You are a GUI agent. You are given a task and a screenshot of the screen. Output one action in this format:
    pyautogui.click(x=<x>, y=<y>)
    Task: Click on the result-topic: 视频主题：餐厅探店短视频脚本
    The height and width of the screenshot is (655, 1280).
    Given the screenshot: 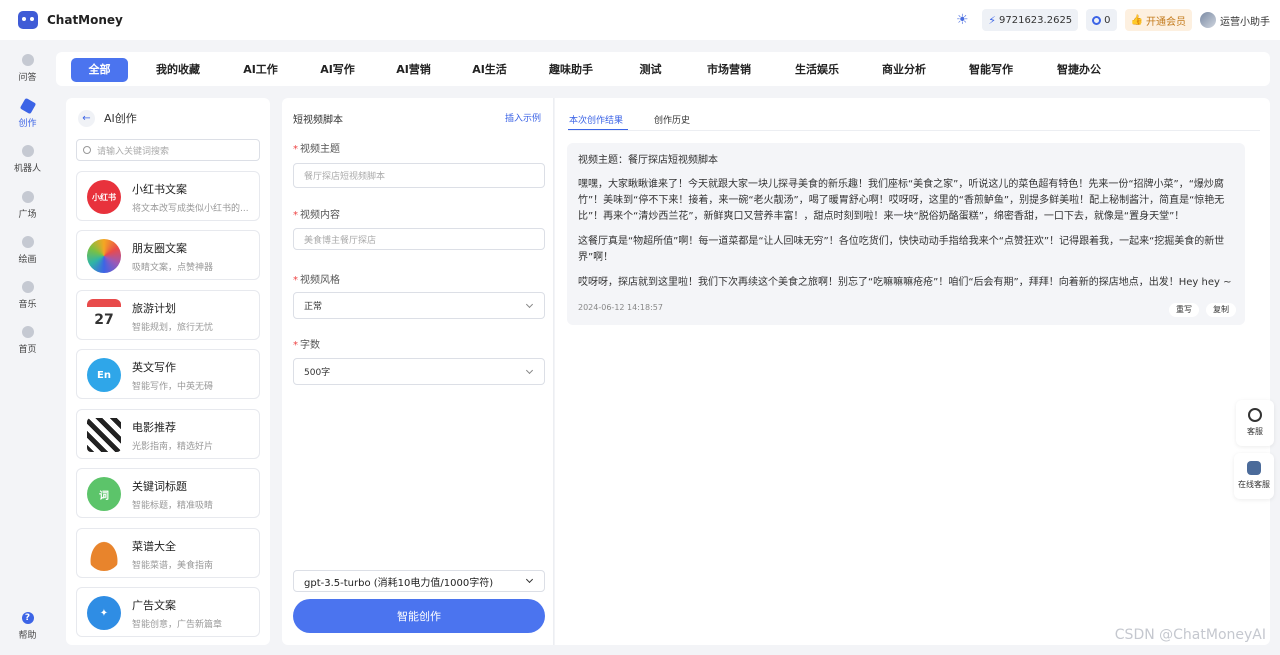 What is the action you would take?
    pyautogui.click(x=648, y=160)
    